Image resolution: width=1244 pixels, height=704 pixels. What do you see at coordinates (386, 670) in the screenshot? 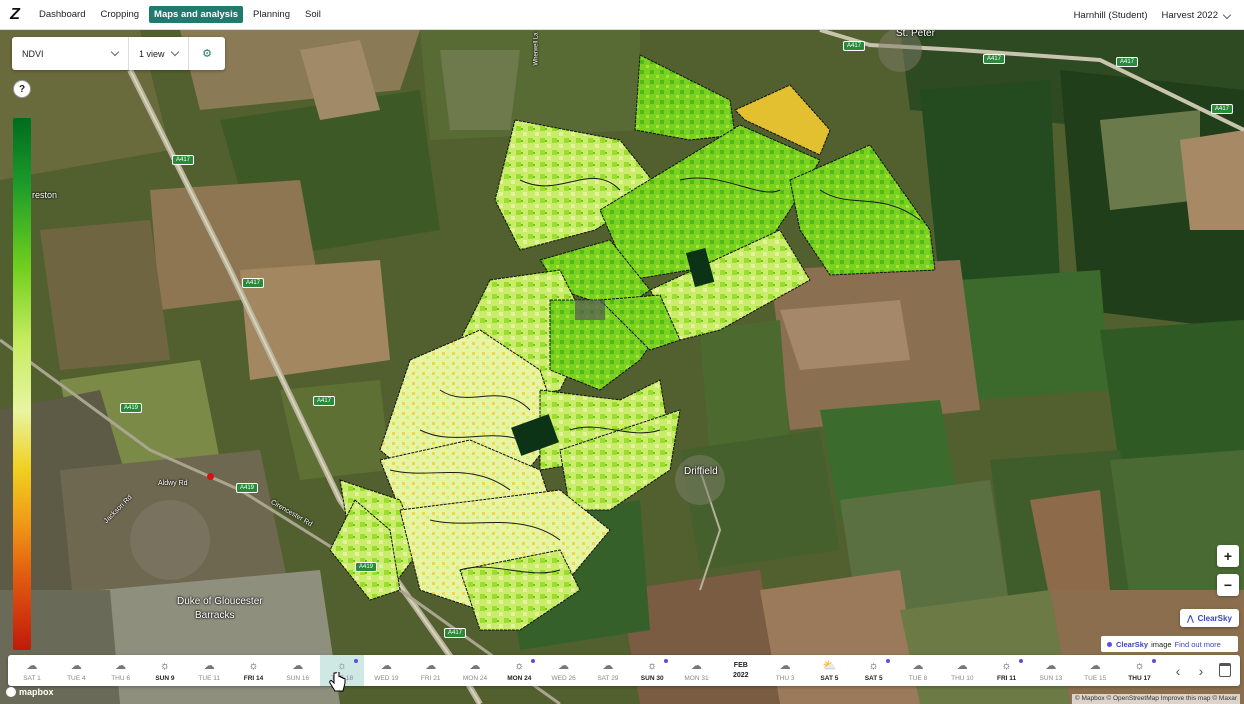
I see `timeline-day: ☁ WED 19` at bounding box center [386, 670].